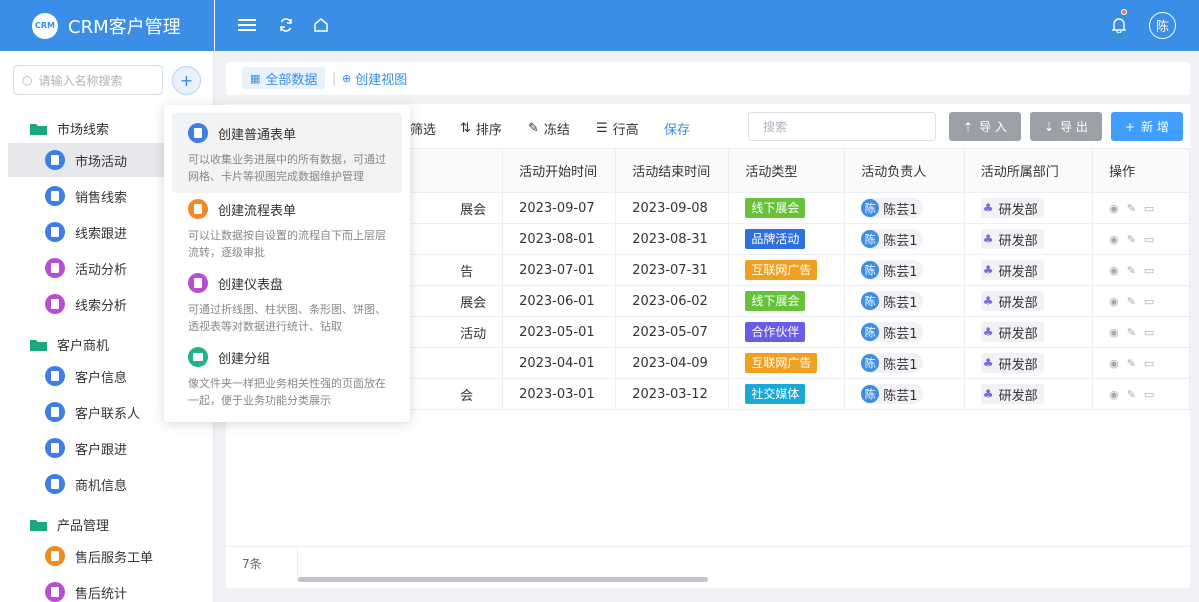 This screenshot has height=602, width=1199. Describe the element at coordinates (287, 303) in the screenshot. I see `create-dashboard-option: 创建仪表盘 可通过折线图、柱状图、条形图、饼图、透视表等对数据进行统计、钻取` at that location.